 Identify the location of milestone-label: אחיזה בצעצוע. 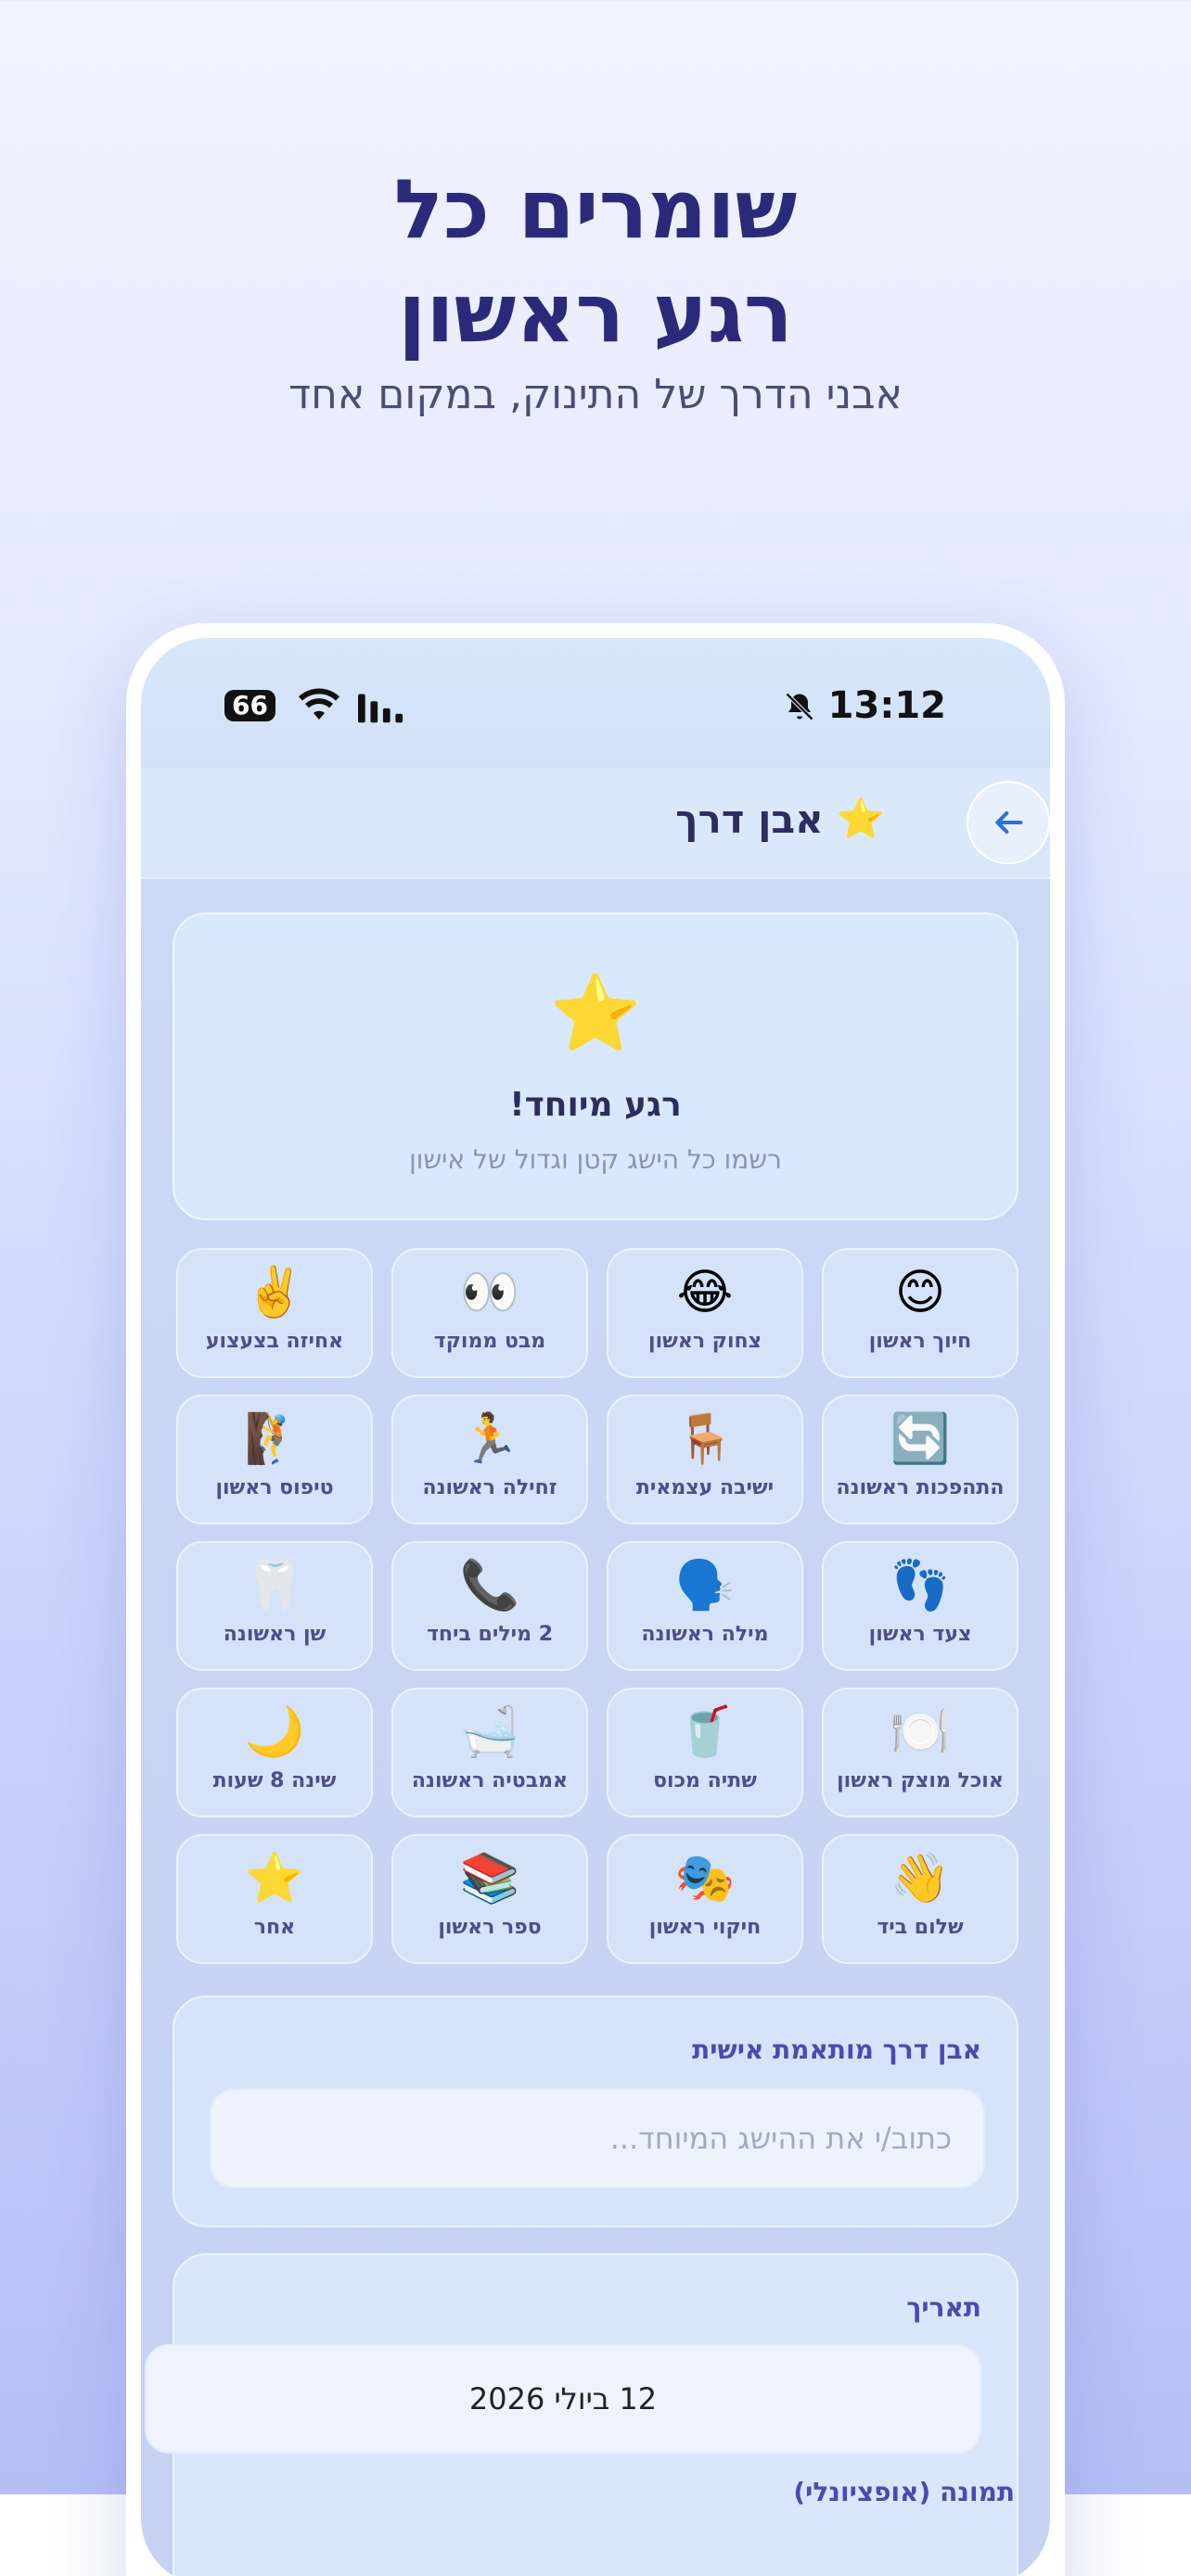
(274, 1341).